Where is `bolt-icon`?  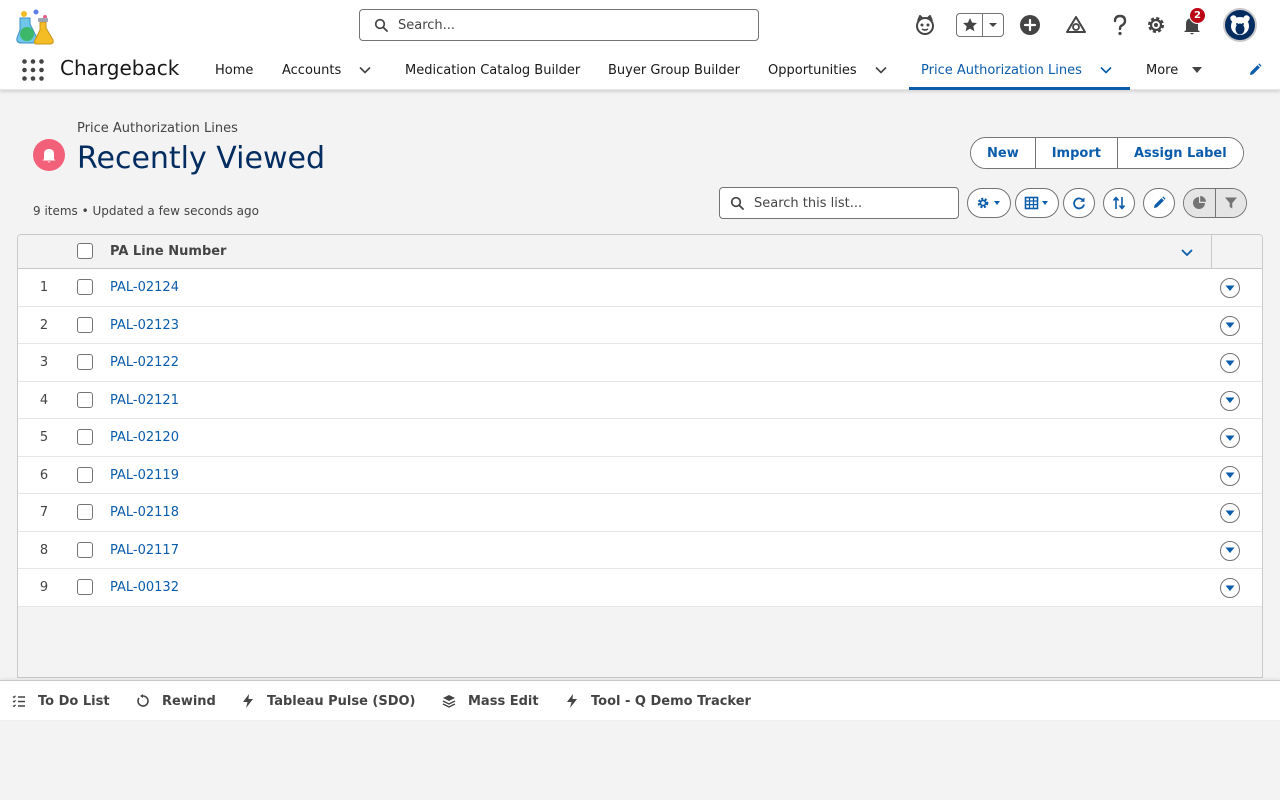 bolt-icon is located at coordinates (248, 701).